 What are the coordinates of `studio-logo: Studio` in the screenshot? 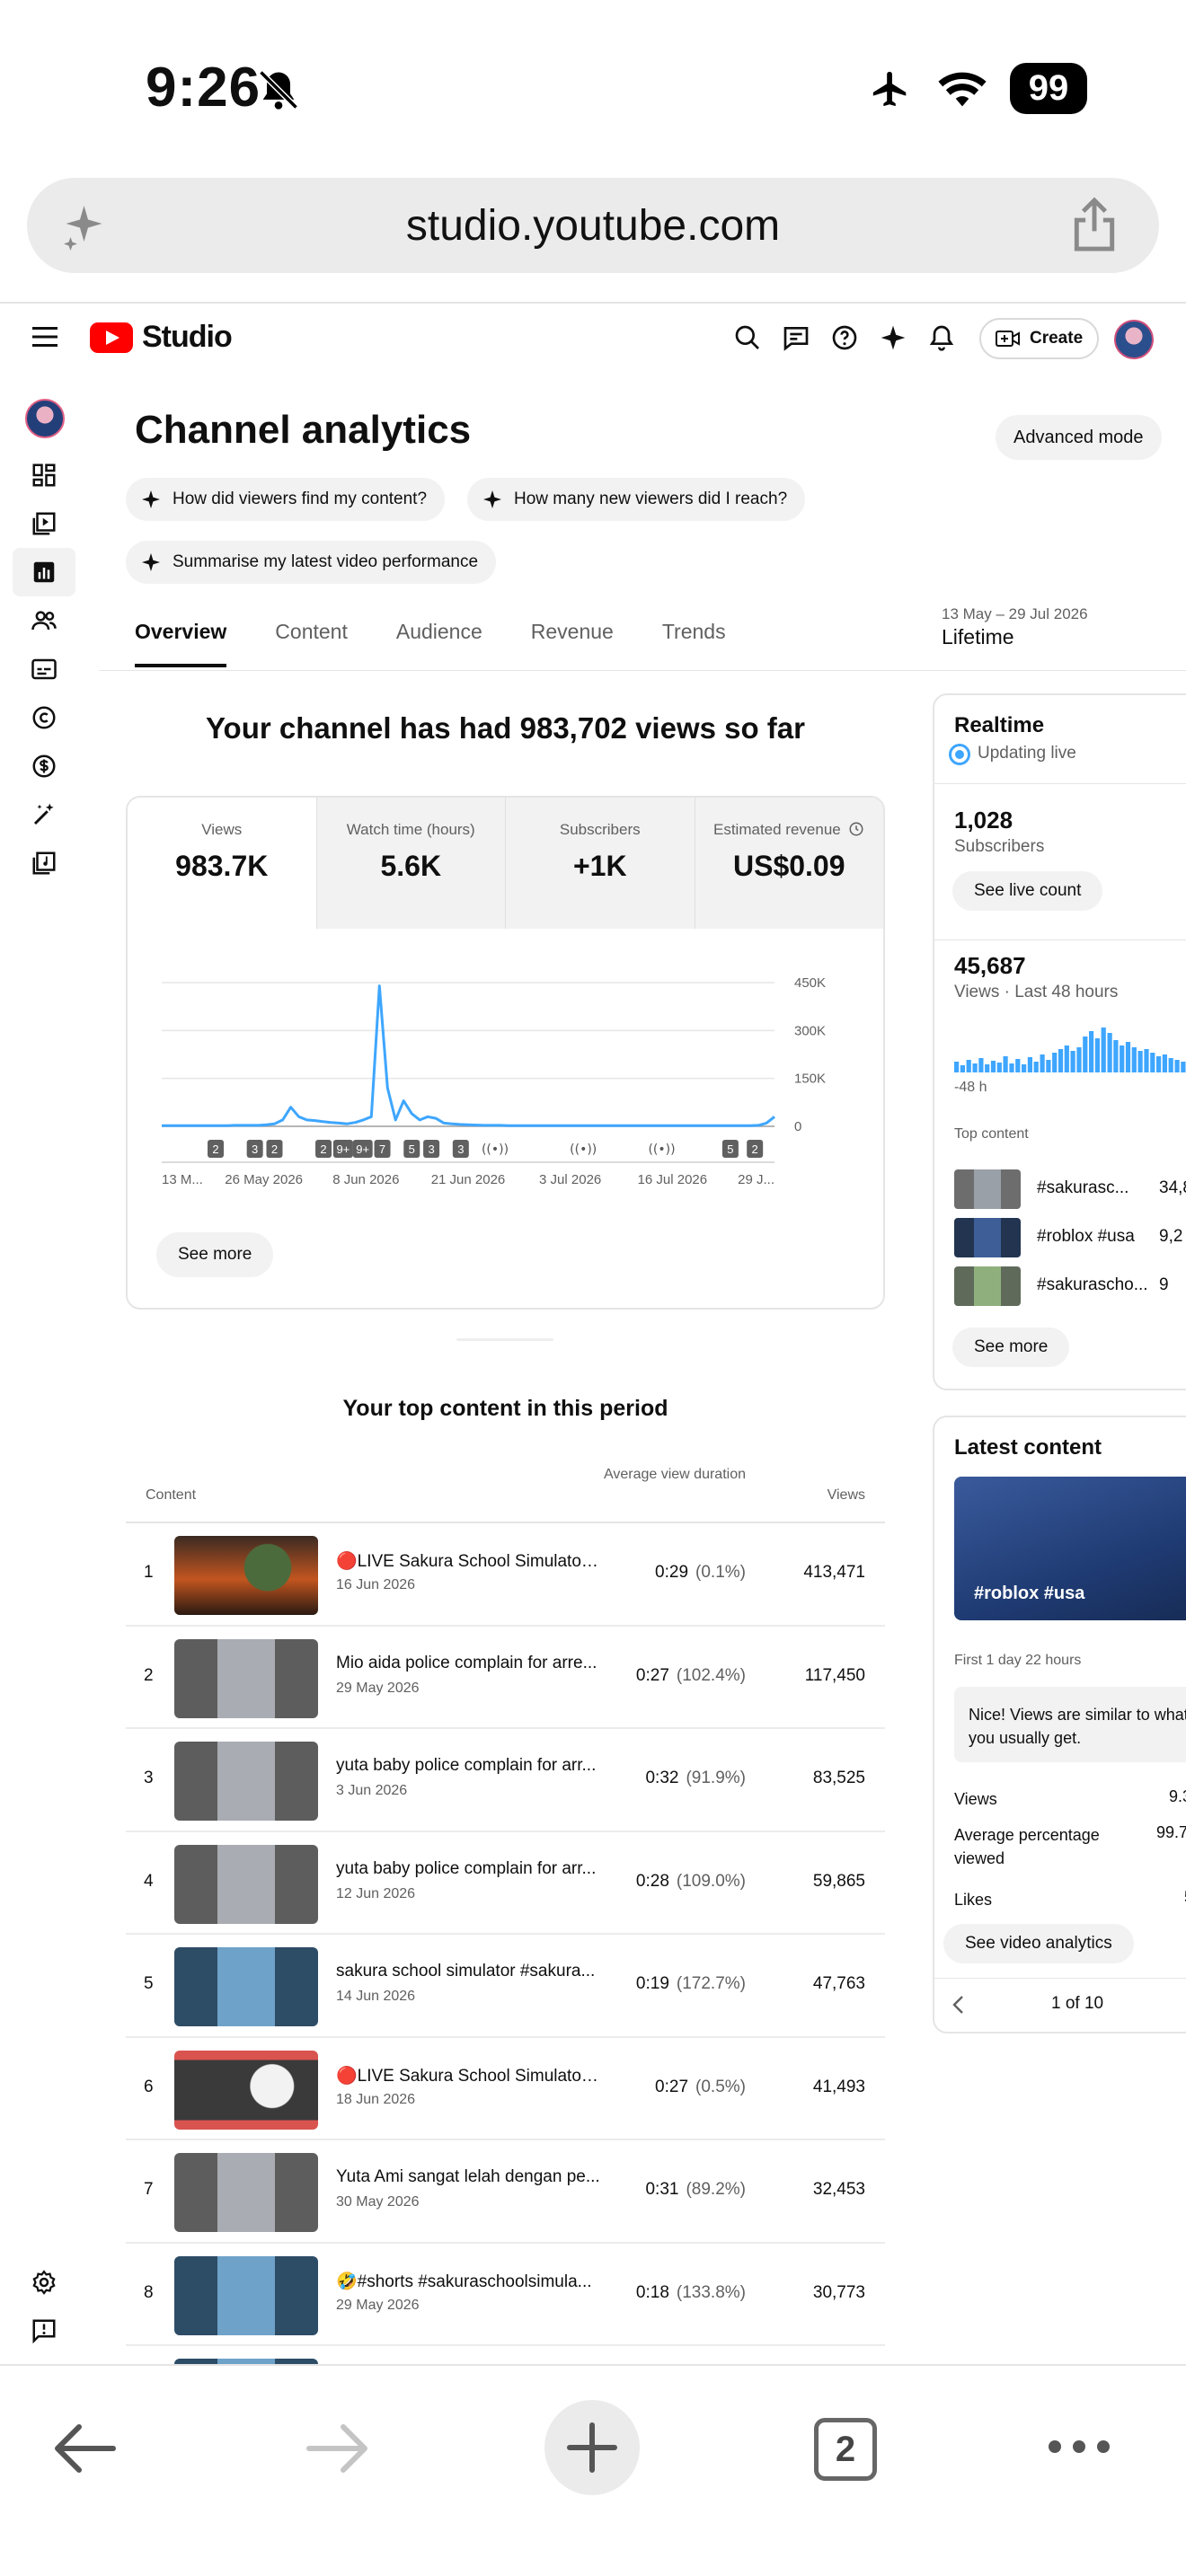 It's located at (161, 337).